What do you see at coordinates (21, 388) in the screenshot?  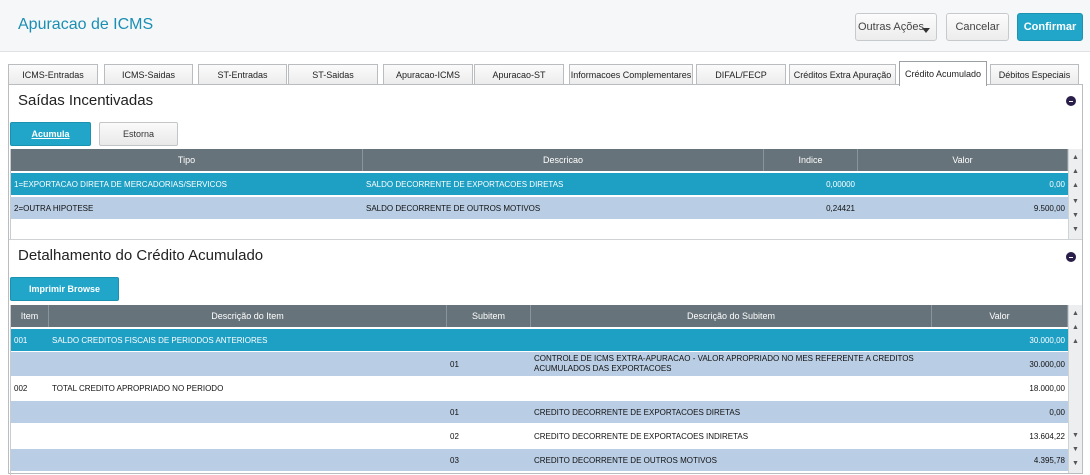 I see `cell-item: 002` at bounding box center [21, 388].